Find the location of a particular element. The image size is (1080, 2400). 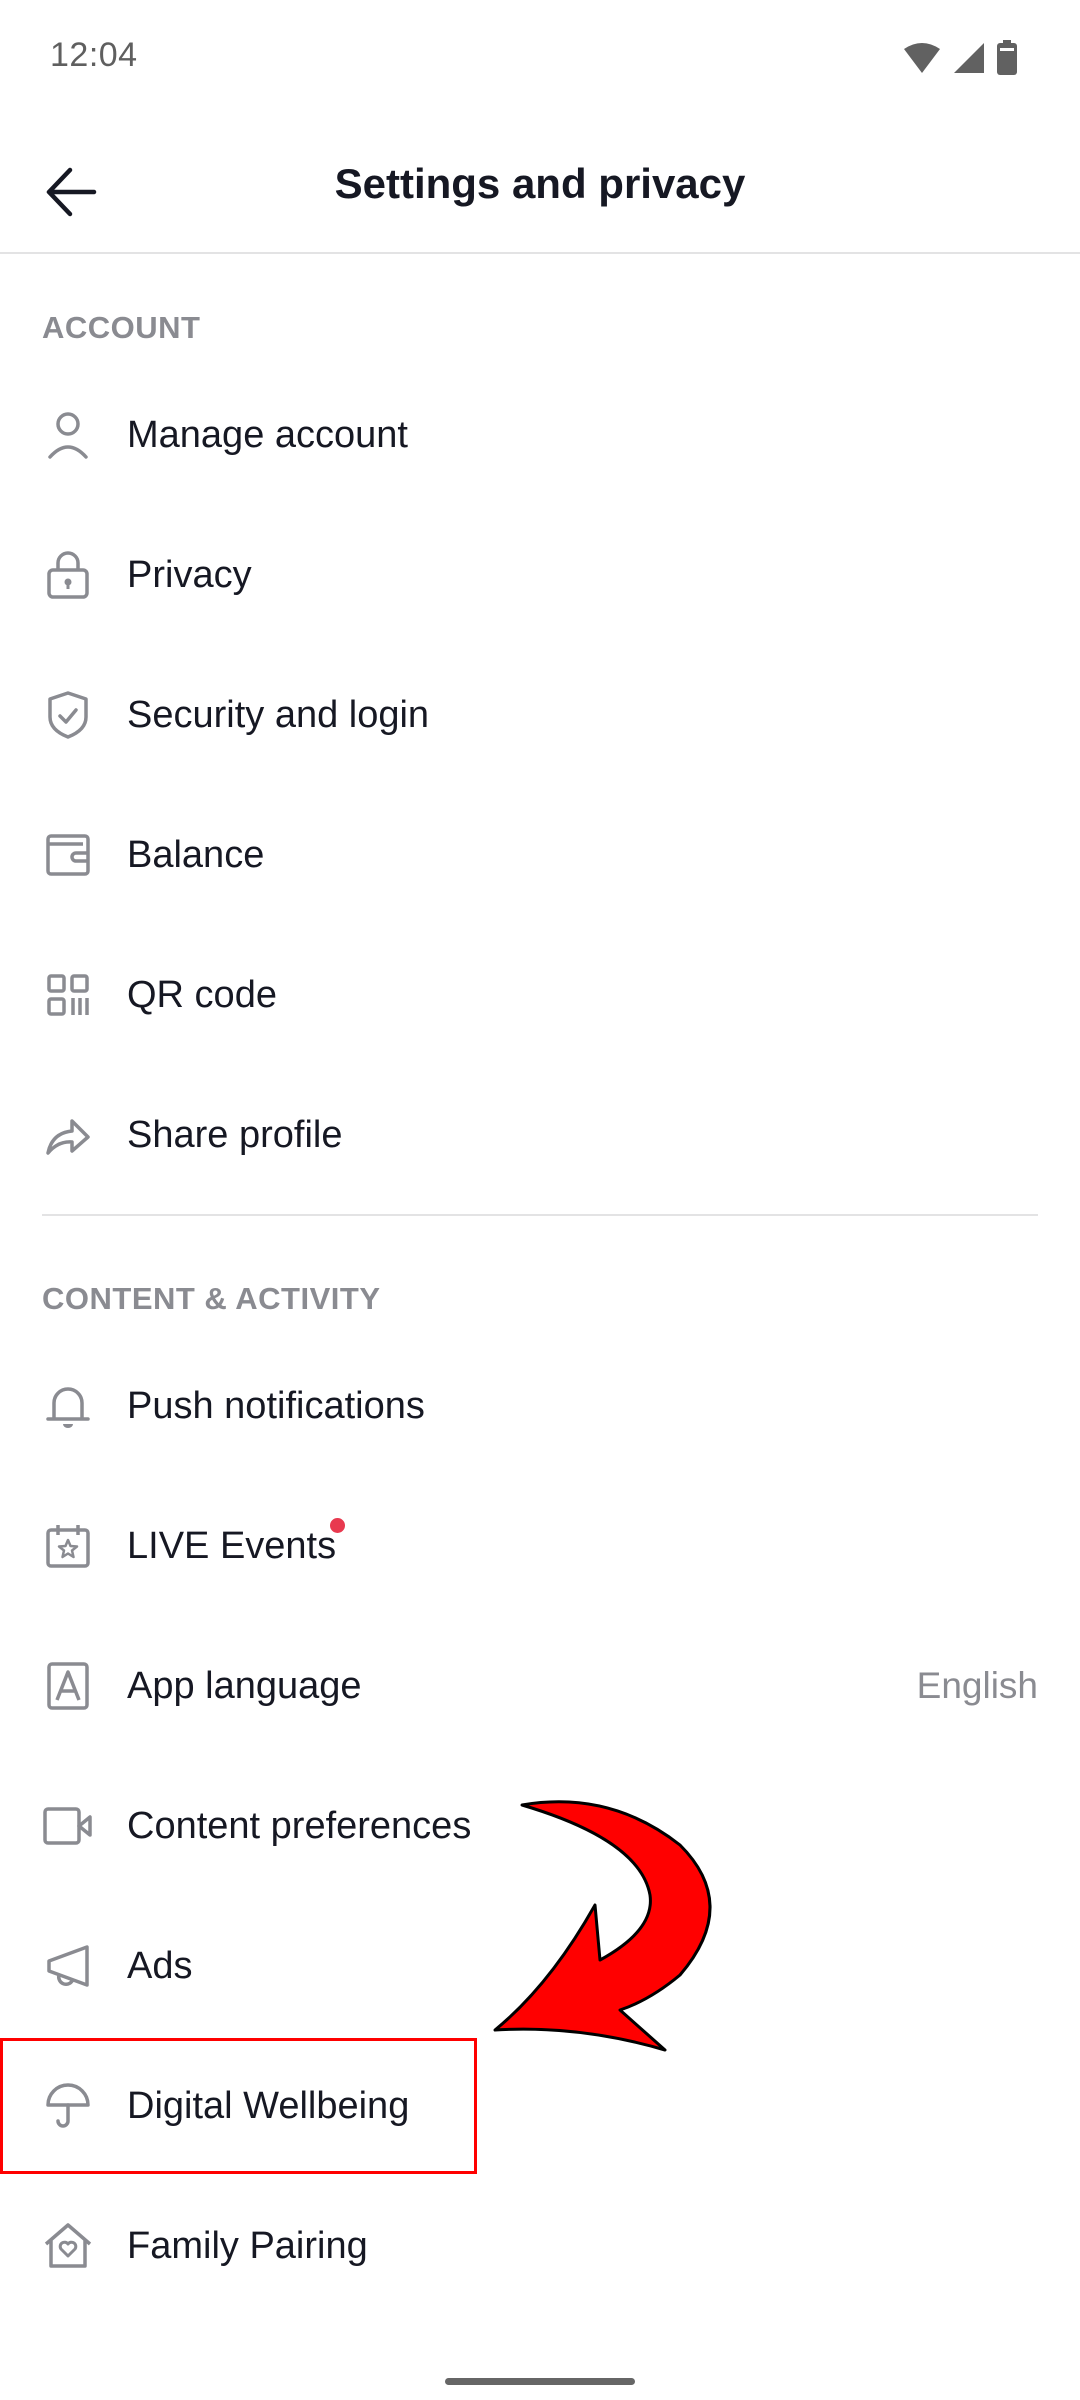

settings-item-label: LIVE Events is located at coordinates (232, 1545).